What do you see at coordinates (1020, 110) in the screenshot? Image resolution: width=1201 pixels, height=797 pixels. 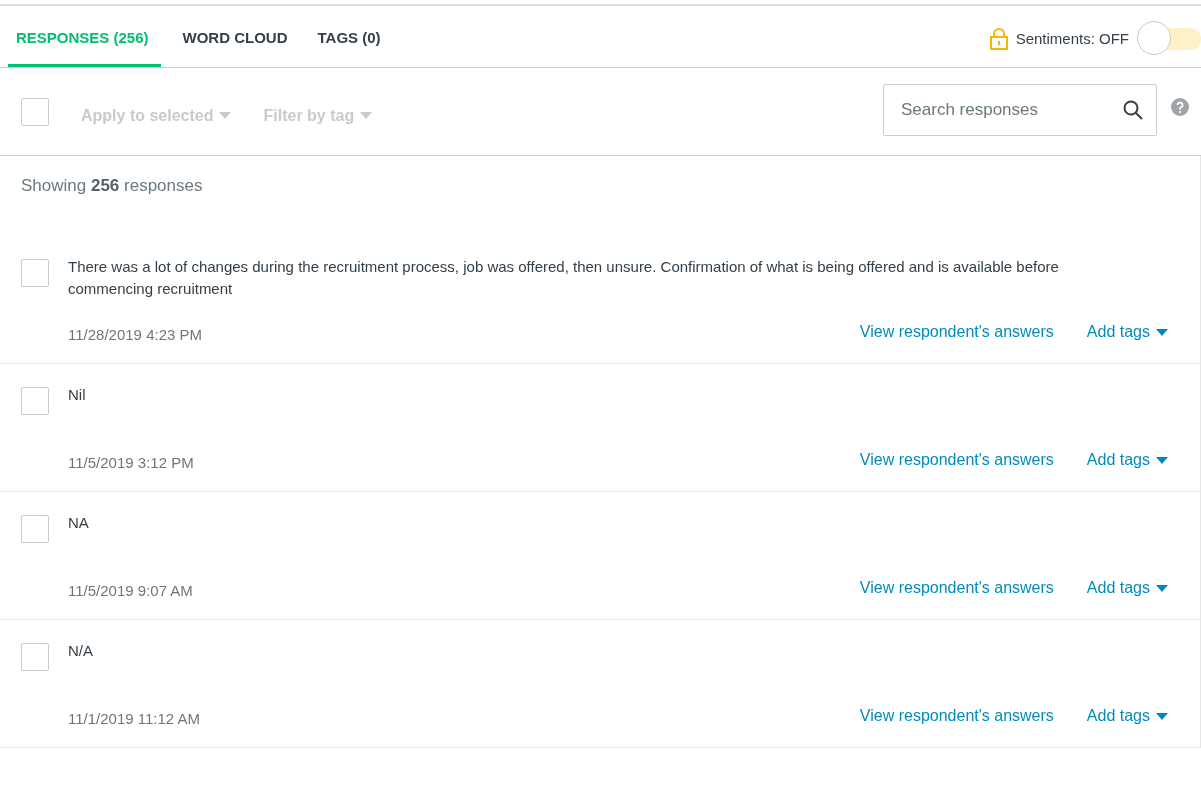 I see `search-field: Search responses` at bounding box center [1020, 110].